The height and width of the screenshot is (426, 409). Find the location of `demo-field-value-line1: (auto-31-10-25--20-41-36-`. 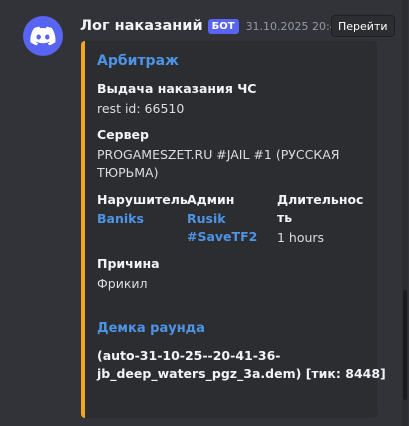

demo-field-value-line1: (auto-31-10-25--20-41-36- is located at coordinates (189, 355).